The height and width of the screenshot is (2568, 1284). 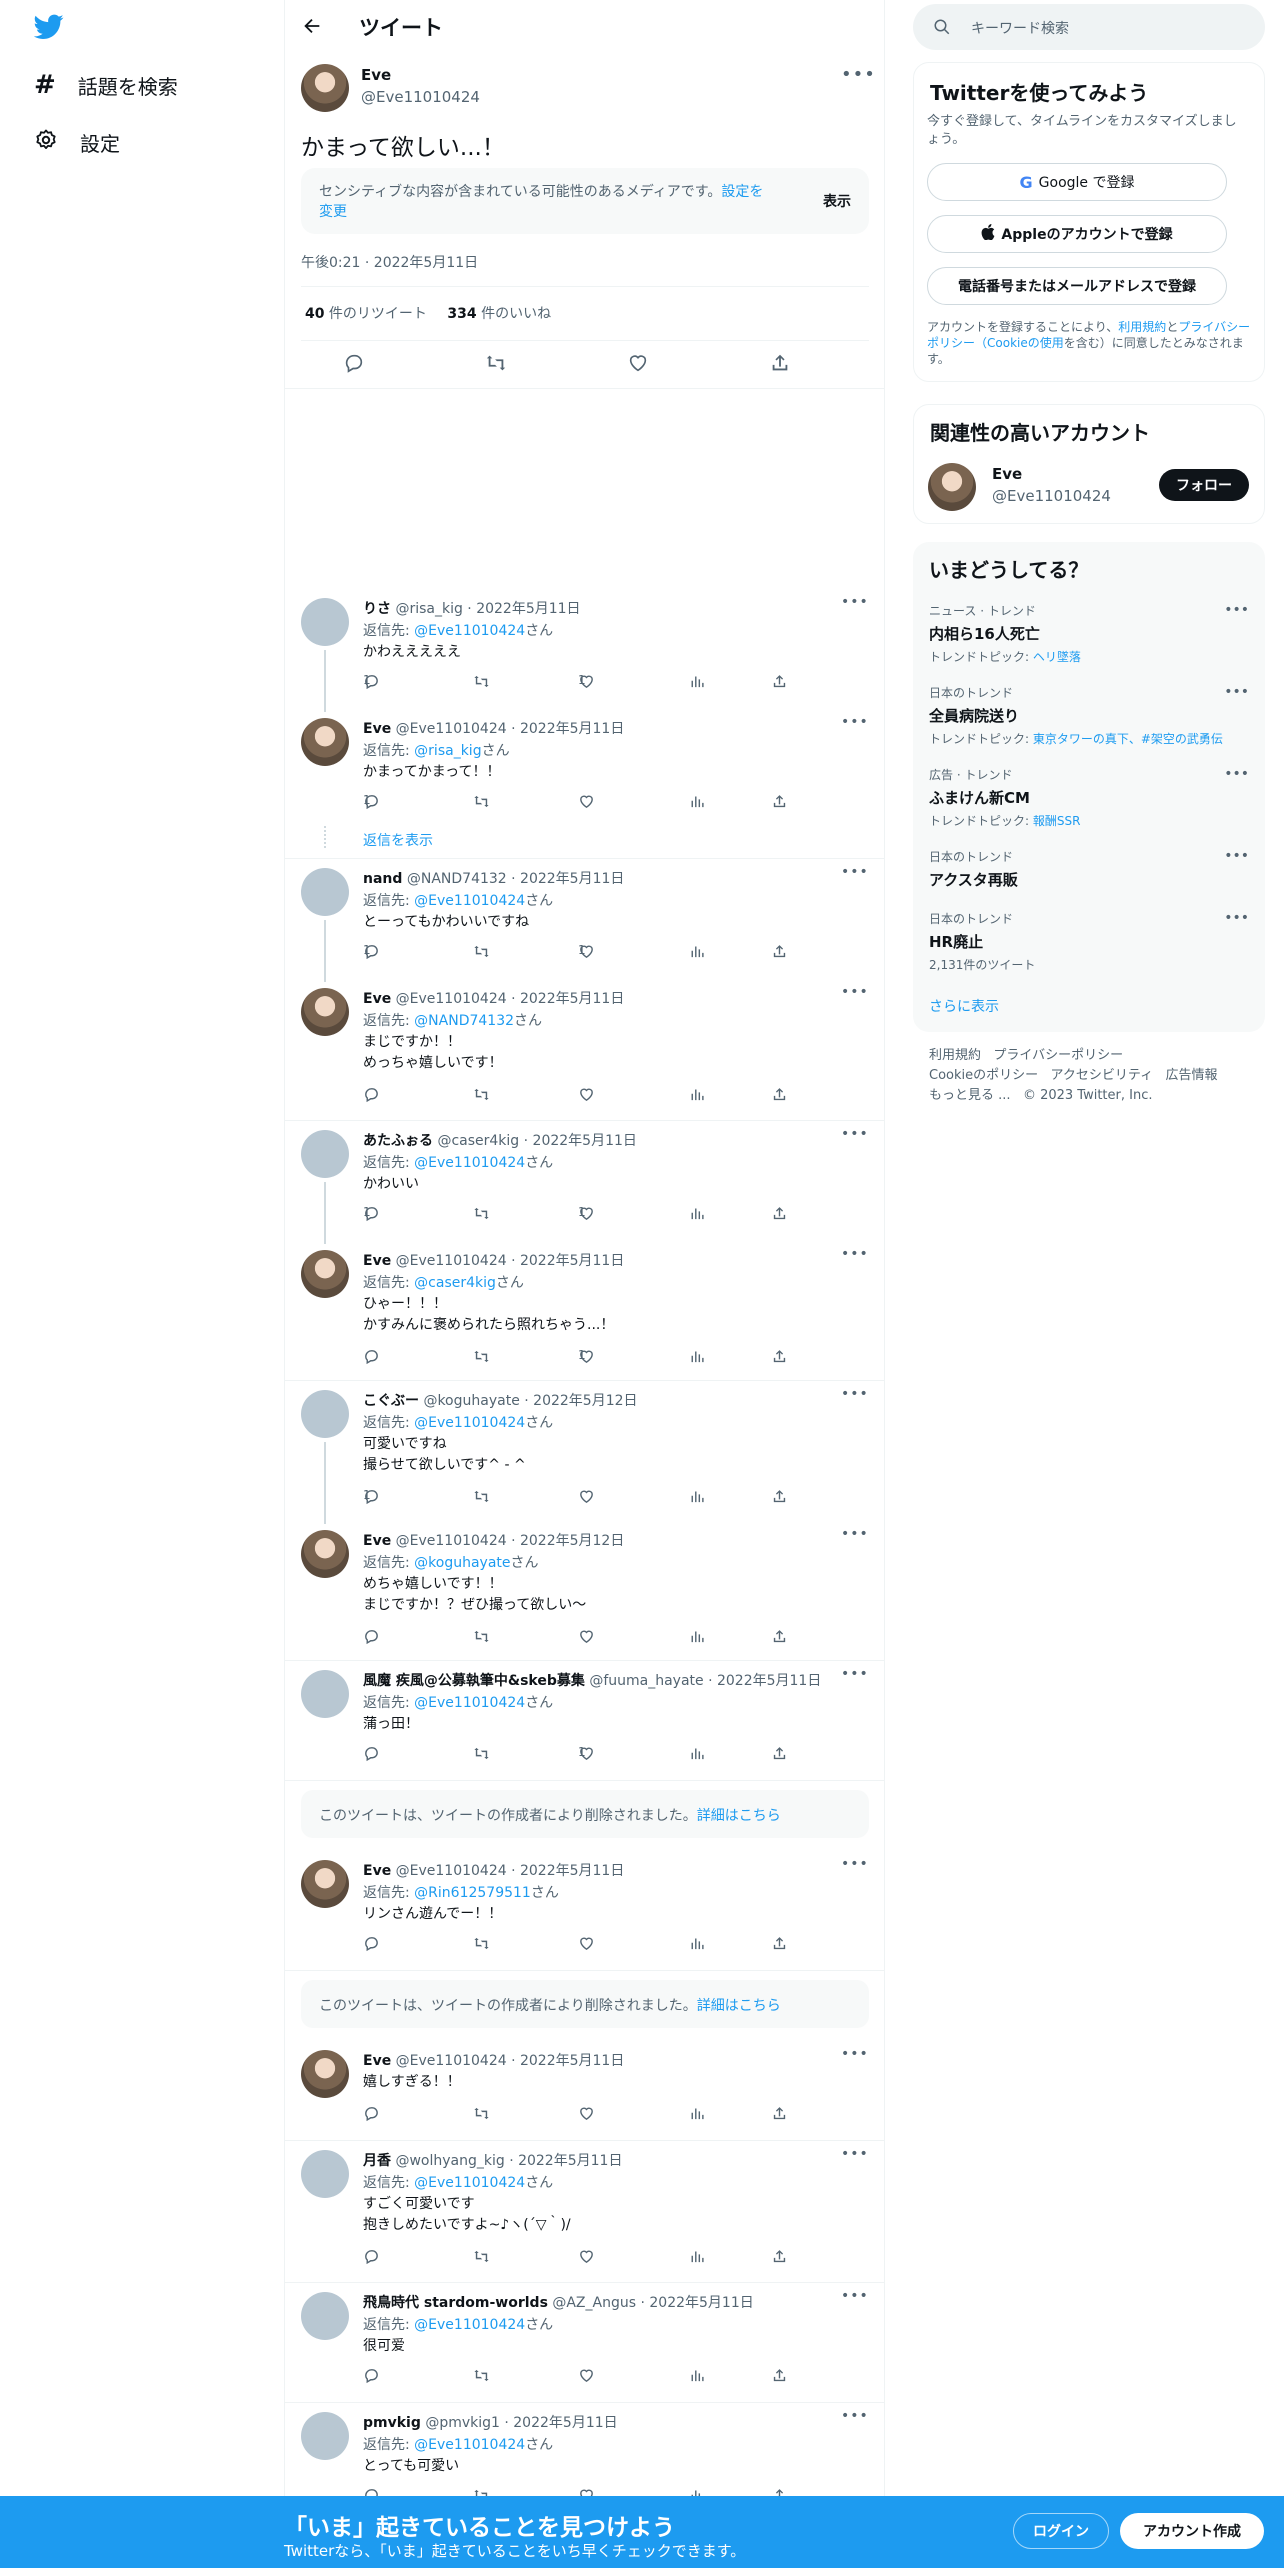 I want to click on reply-meta: @wolhyang_kig · 2022年5月11日, so click(x=508, y=2161).